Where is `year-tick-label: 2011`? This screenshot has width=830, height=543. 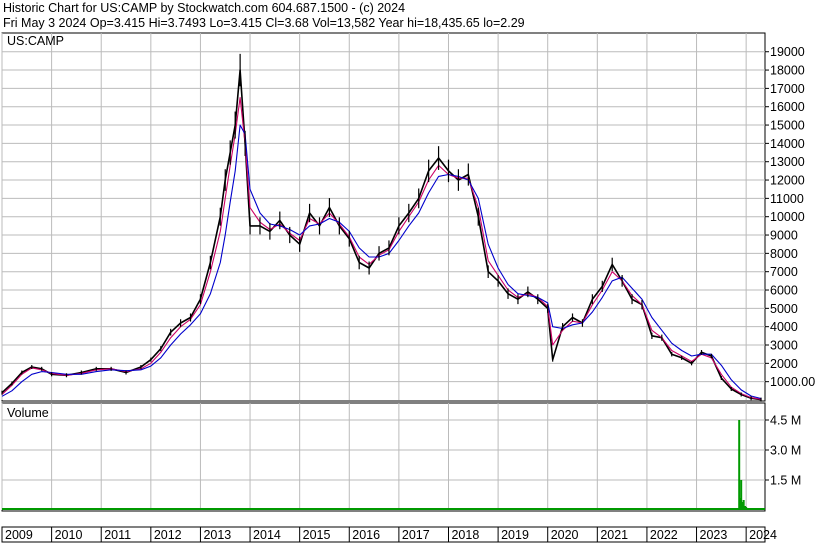
year-tick-label: 2011 is located at coordinates (117, 535).